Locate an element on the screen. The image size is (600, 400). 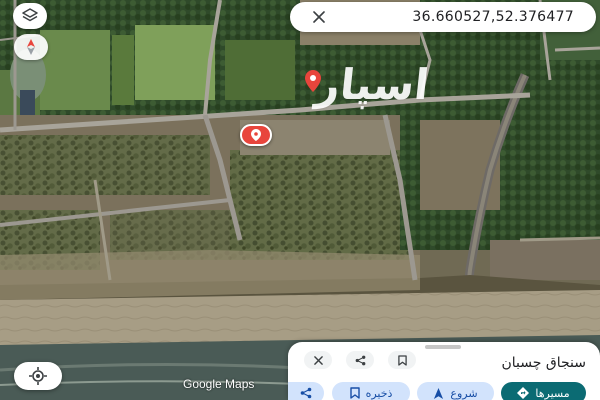
map-attribution: Google Maps is located at coordinates (219, 384).